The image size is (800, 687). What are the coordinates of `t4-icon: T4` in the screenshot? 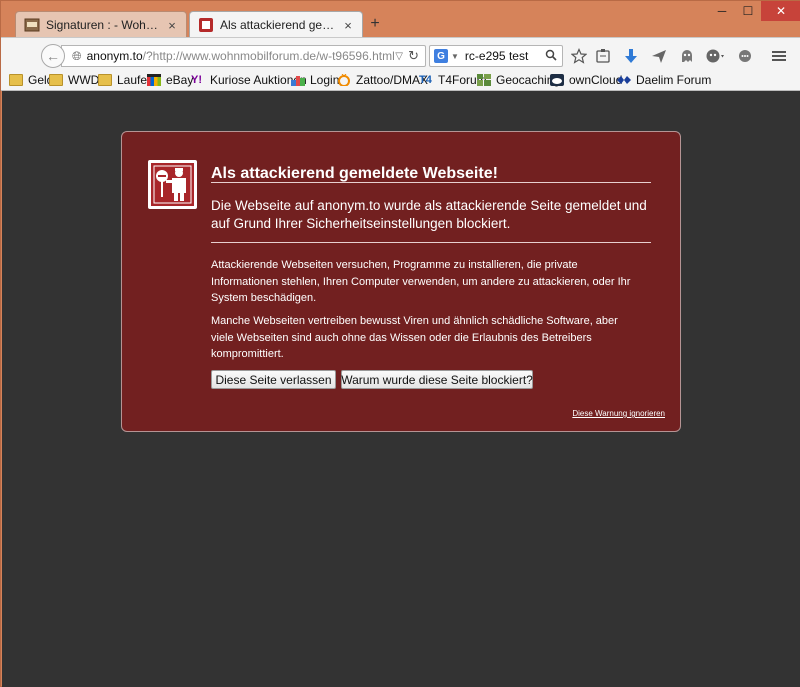 It's located at (425, 80).